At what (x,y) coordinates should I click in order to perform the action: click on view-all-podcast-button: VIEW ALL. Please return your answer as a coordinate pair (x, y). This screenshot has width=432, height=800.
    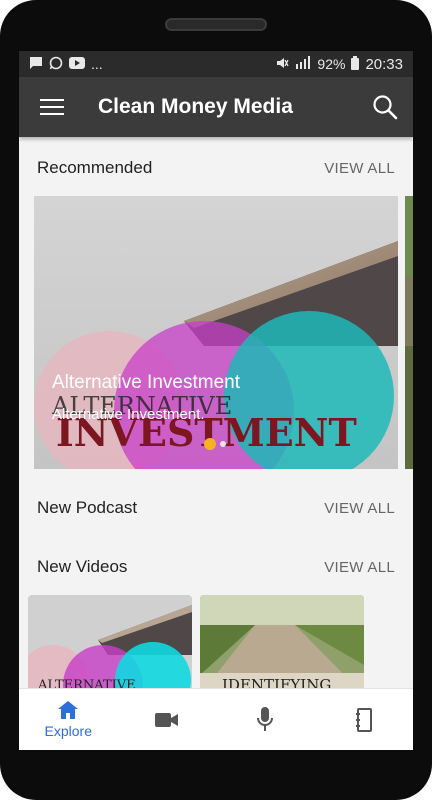
    Looking at the image, I should click on (359, 508).